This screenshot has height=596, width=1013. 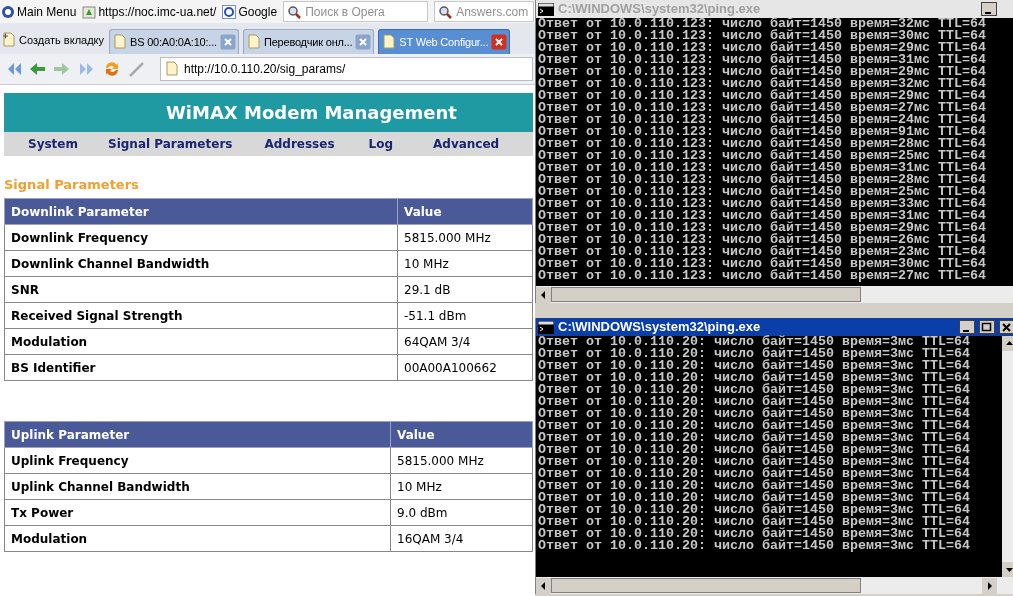 I want to click on table-cell: 5815.000 MHz, so click(x=461, y=460).